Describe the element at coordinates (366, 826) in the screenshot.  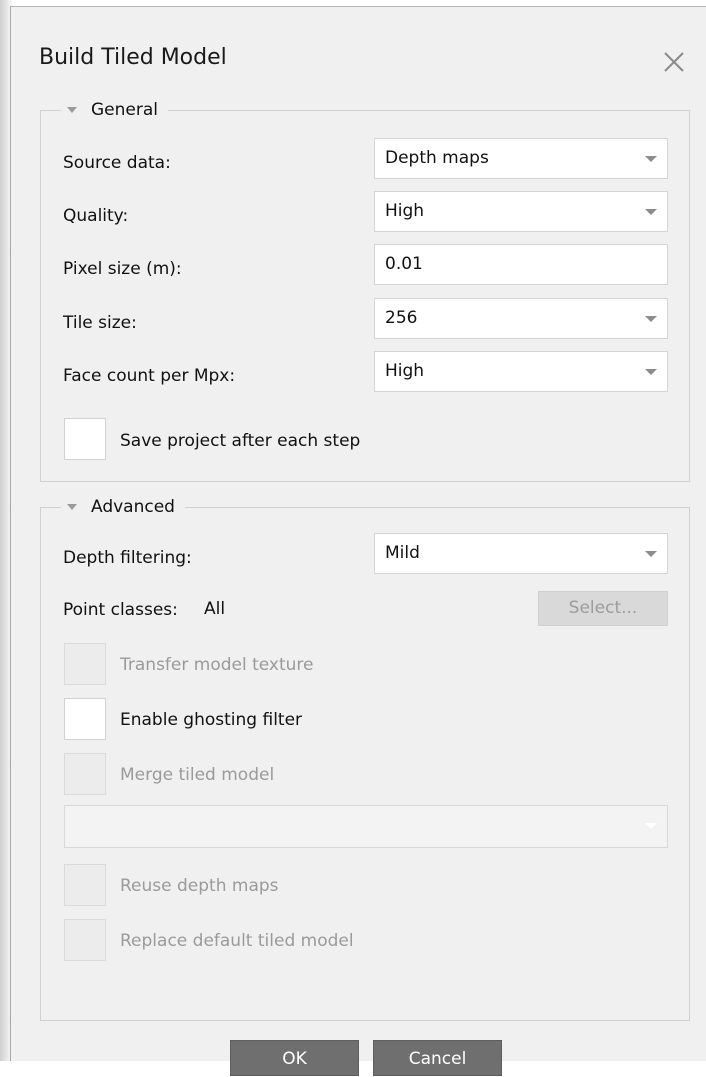
I see `merge-model-select` at that location.